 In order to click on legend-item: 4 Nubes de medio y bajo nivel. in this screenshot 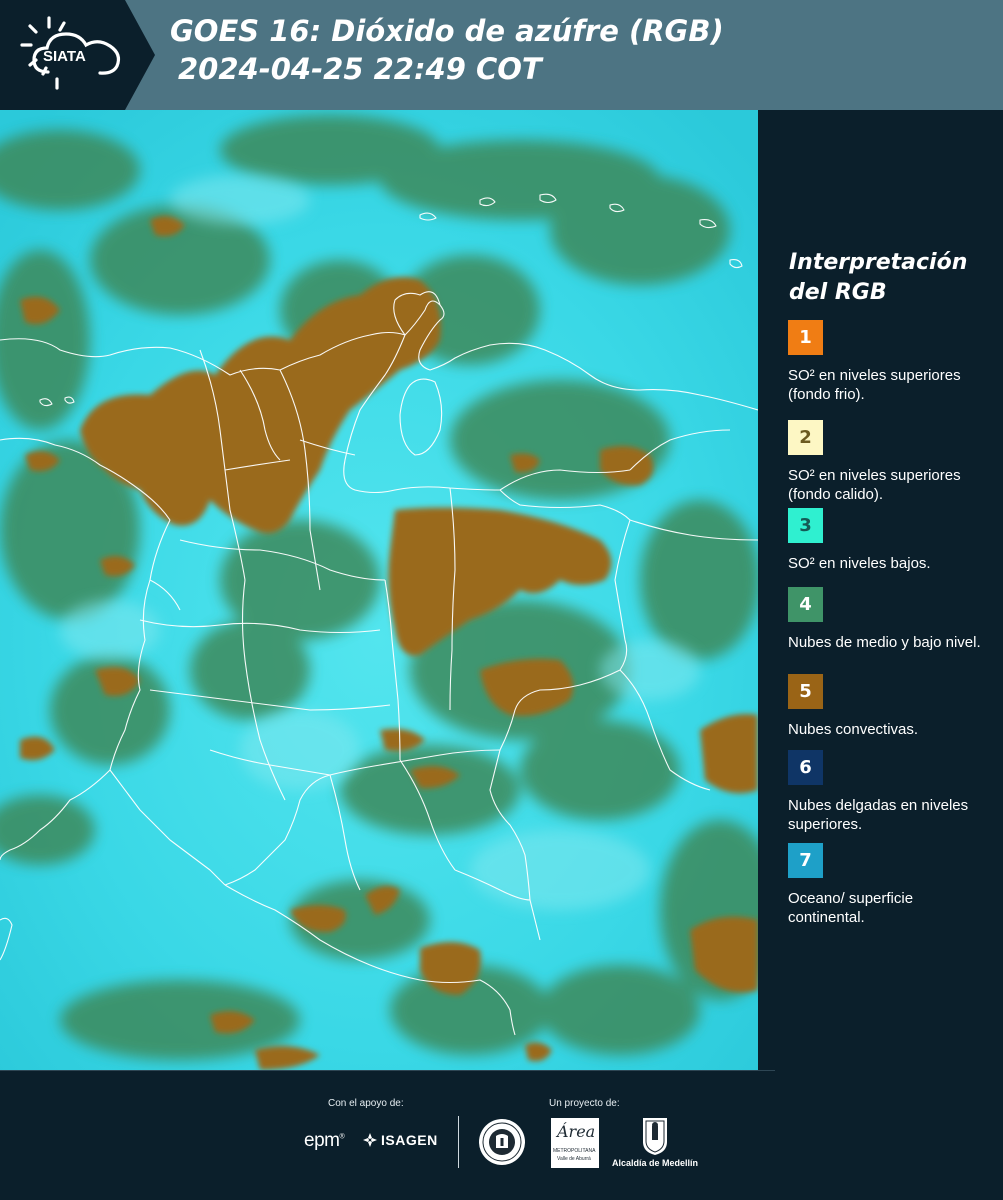, I will do `click(890, 619)`.